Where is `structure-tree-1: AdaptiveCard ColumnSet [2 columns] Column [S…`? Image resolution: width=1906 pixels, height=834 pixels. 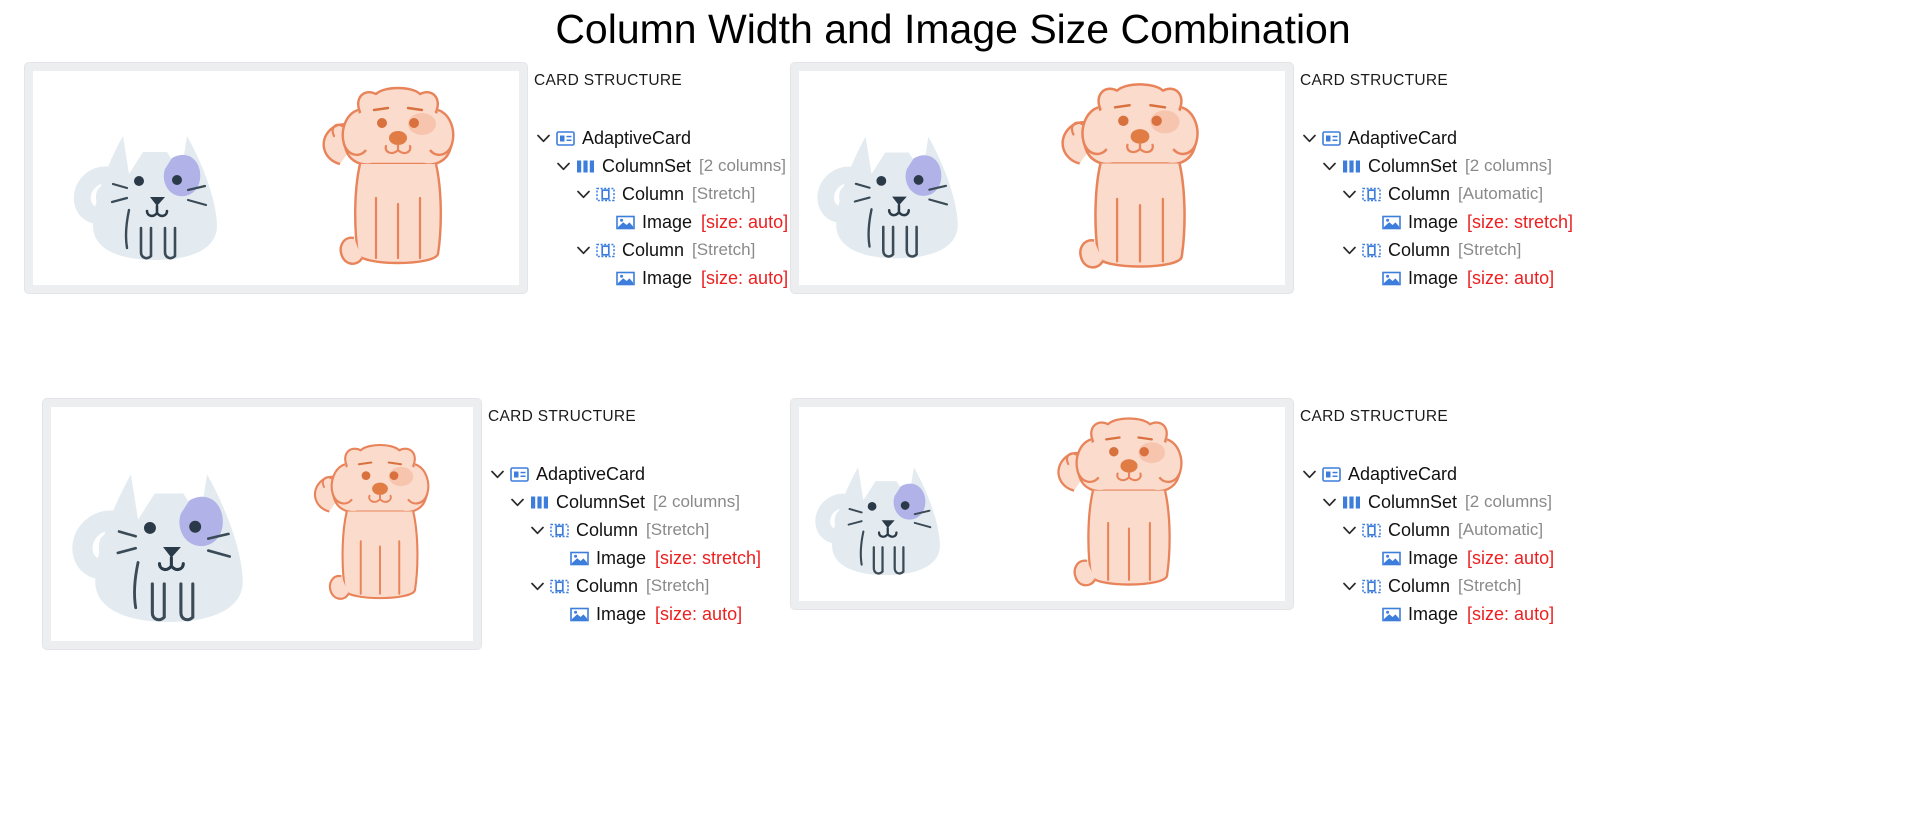 structure-tree-1: AdaptiveCard ColumnSet [2 columns] Column [S… is located at coordinates (661, 208).